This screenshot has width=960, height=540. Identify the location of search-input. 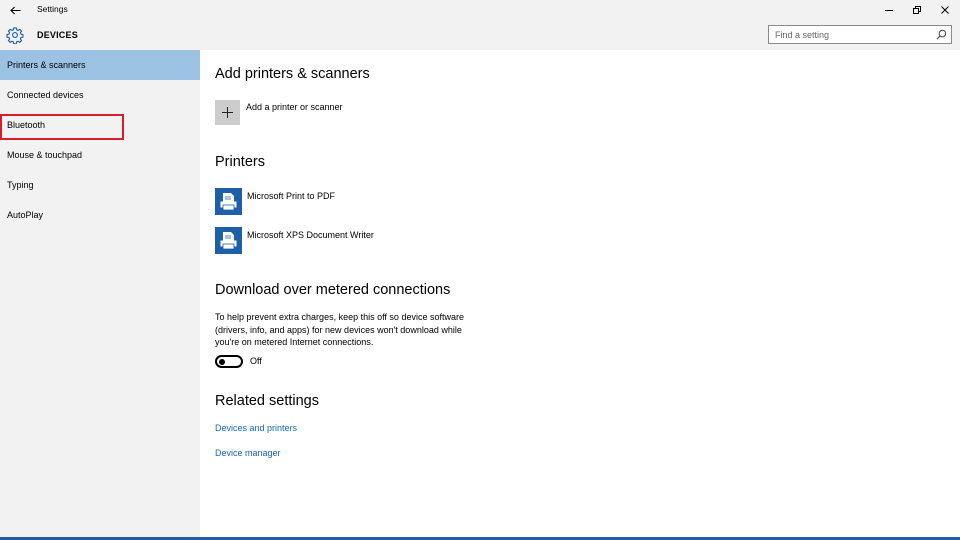
(851, 34).